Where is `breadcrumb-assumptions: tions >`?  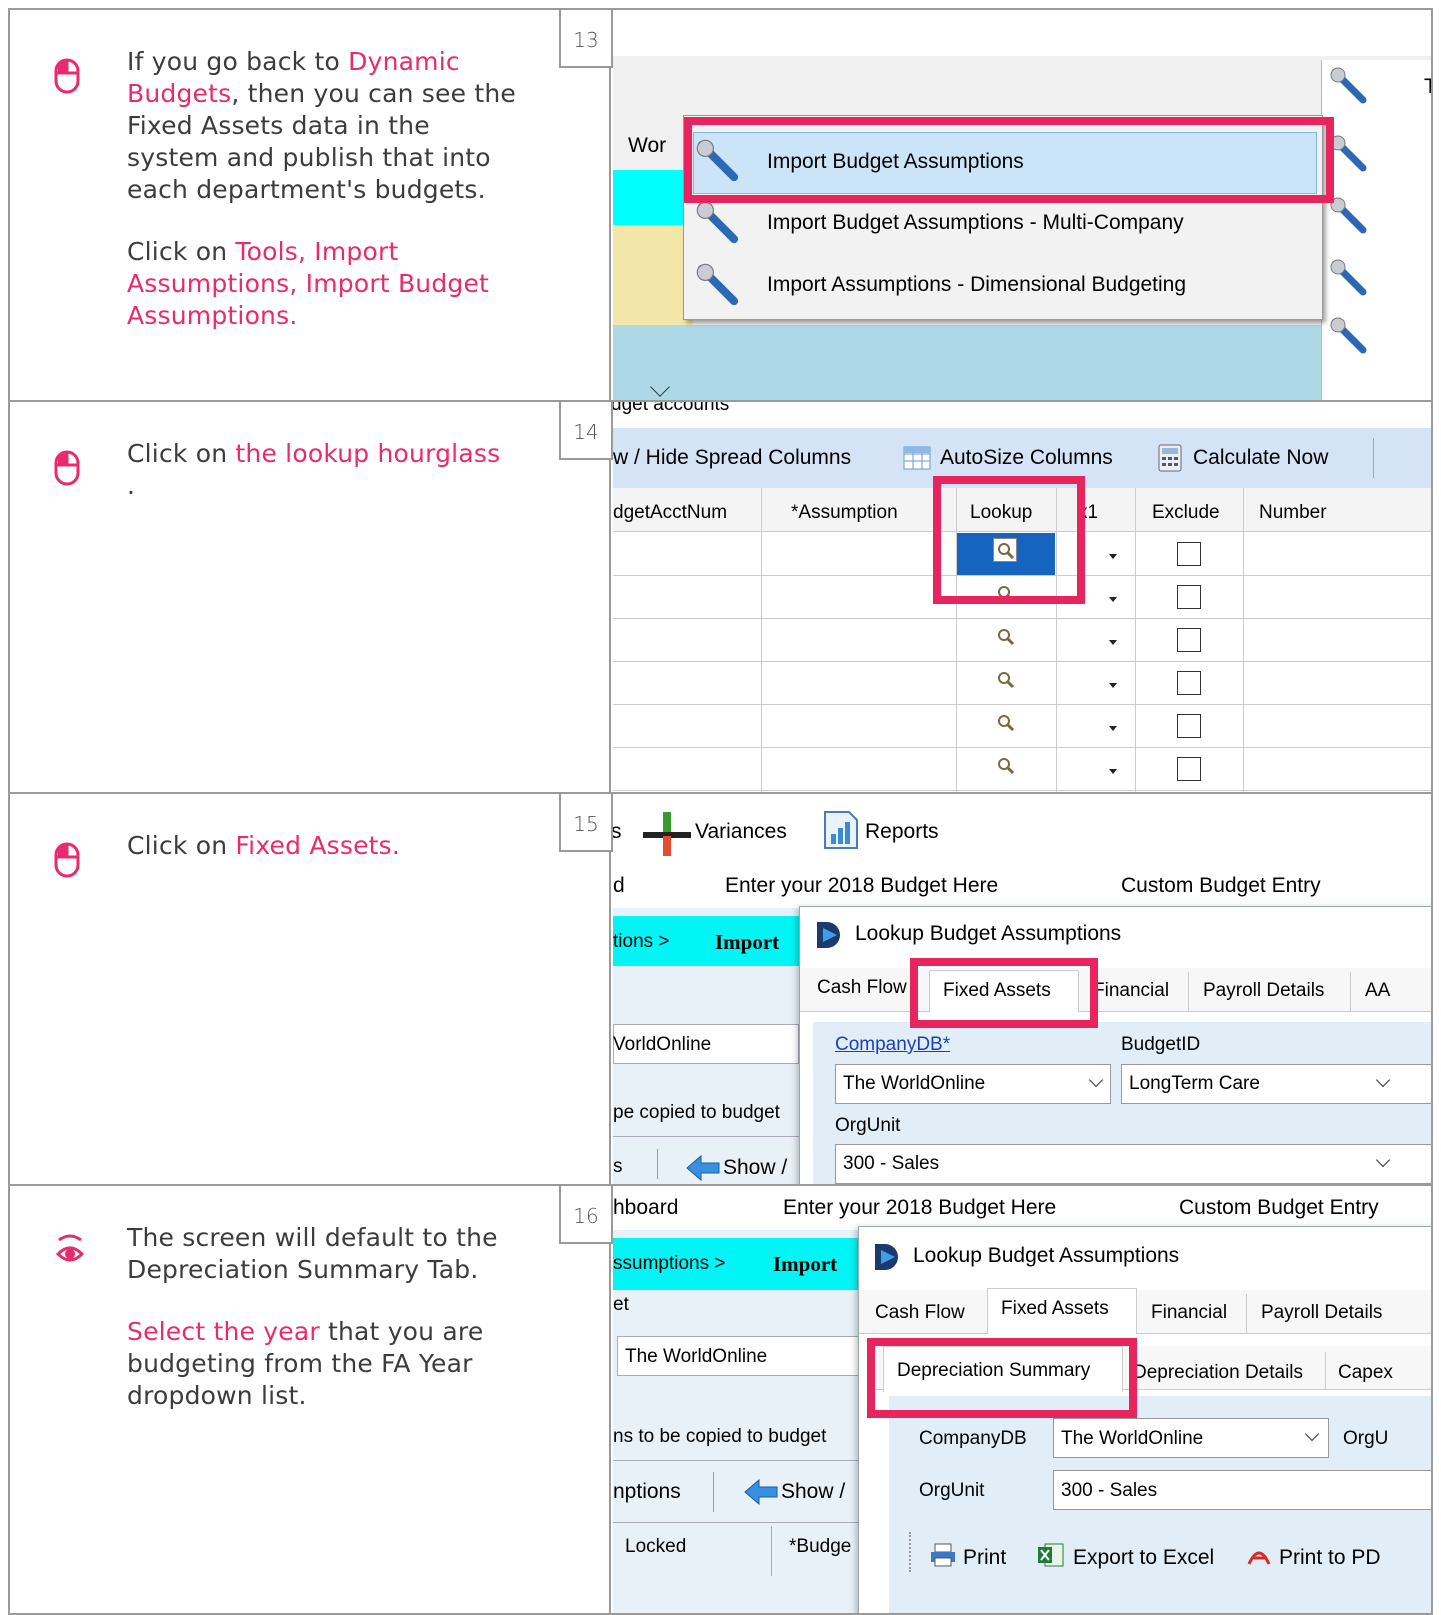
breadcrumb-assumptions: tions > is located at coordinates (641, 942).